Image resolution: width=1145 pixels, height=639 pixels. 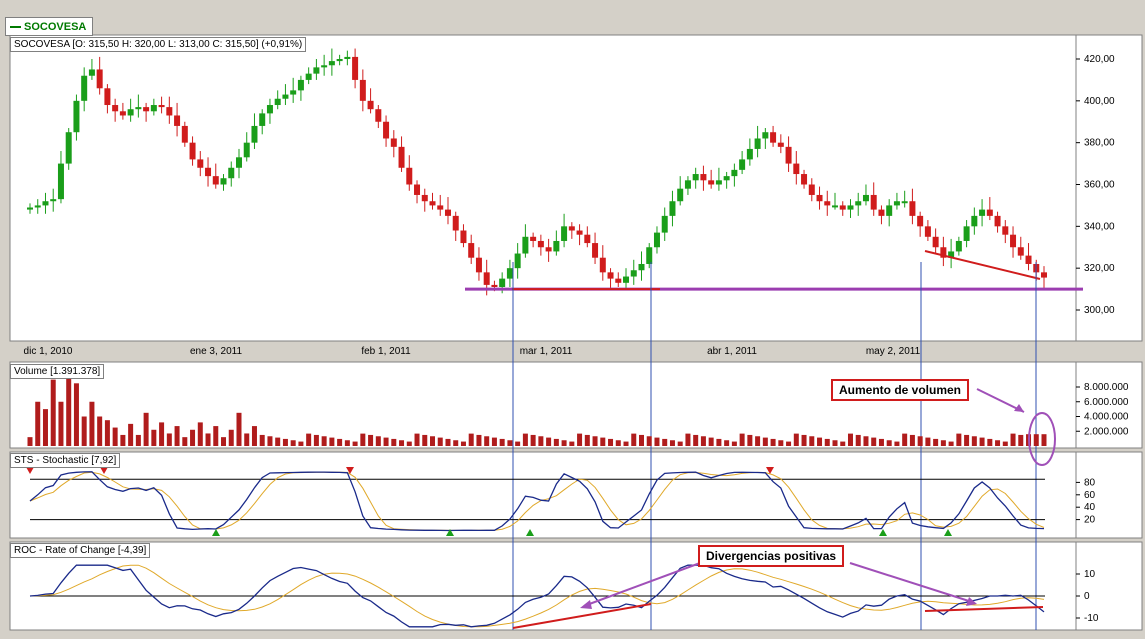 I want to click on stochastic-panel-label: STS - Stochastic [7,92], so click(x=65, y=460).